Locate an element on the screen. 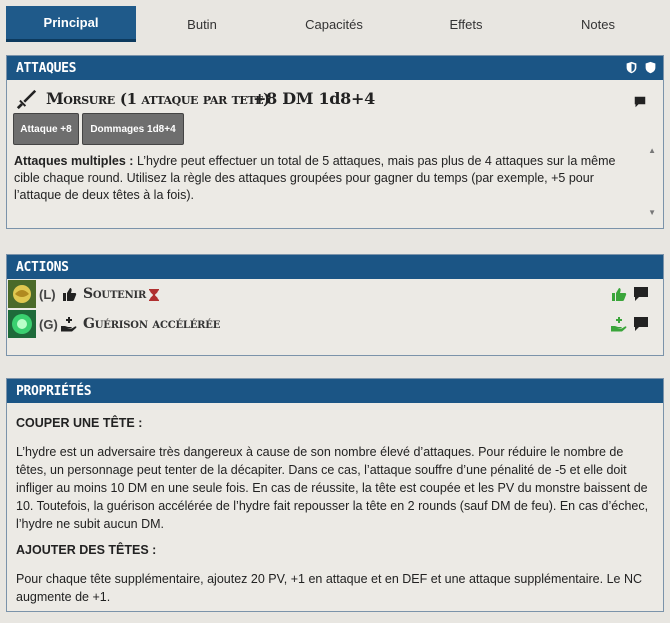  action-prefix: (G) is located at coordinates (48, 324).